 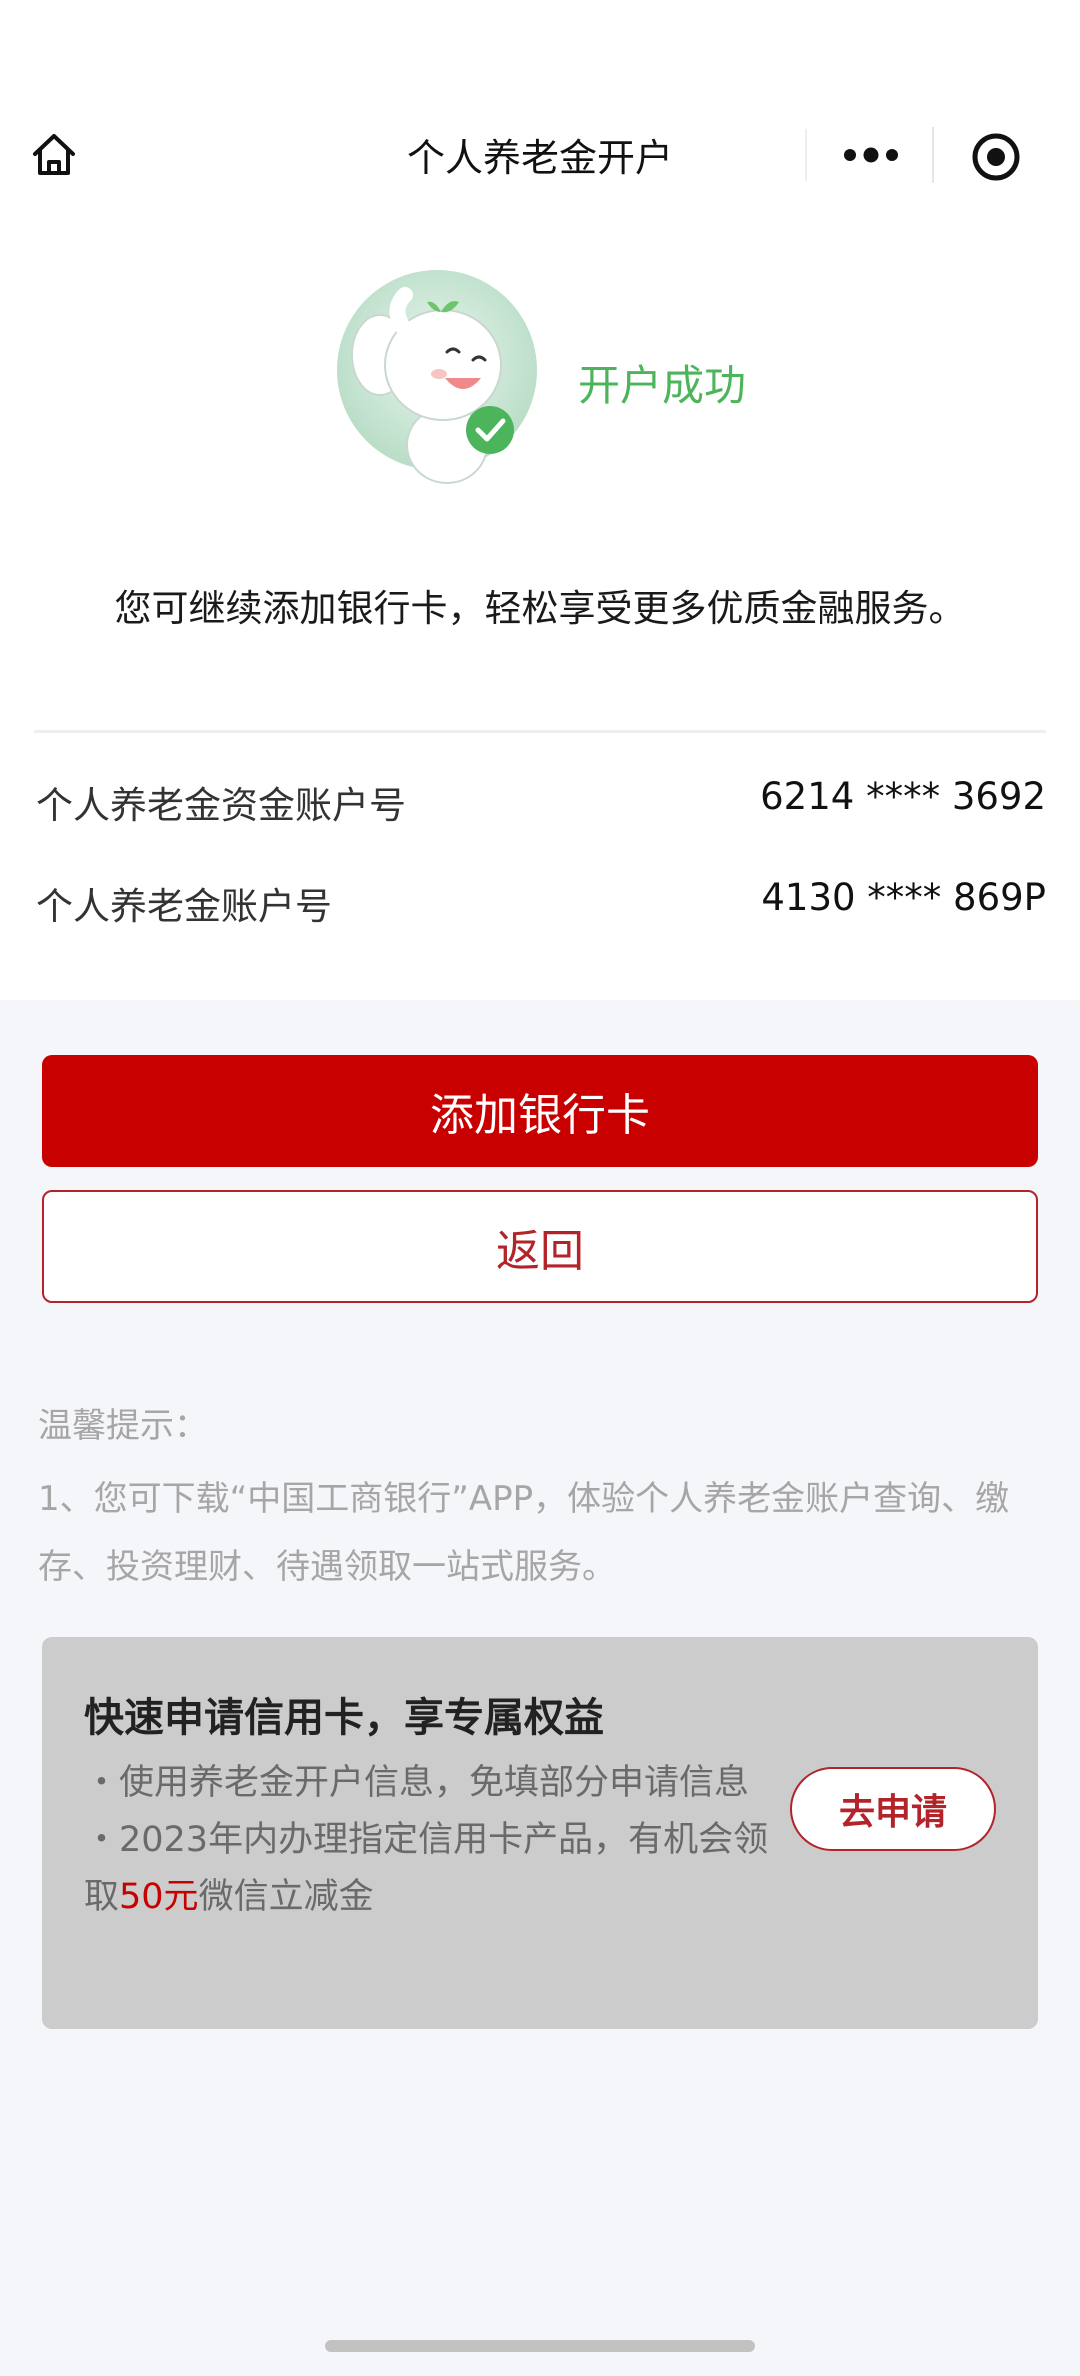 What do you see at coordinates (184, 906) in the screenshot?
I see `account-label: 个人养老金账户号` at bounding box center [184, 906].